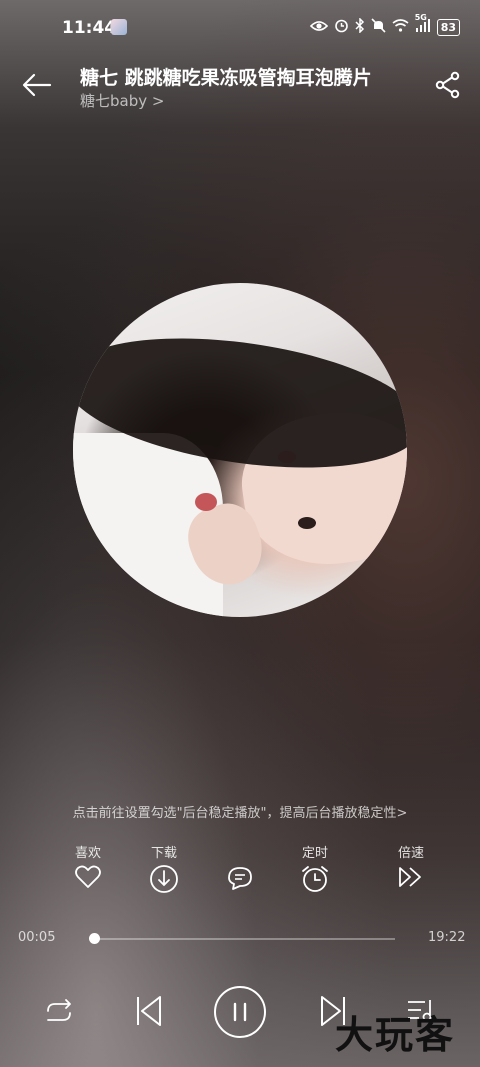 The height and width of the screenshot is (1067, 480). What do you see at coordinates (447, 937) in the screenshot?
I see `total-time: 19:22` at bounding box center [447, 937].